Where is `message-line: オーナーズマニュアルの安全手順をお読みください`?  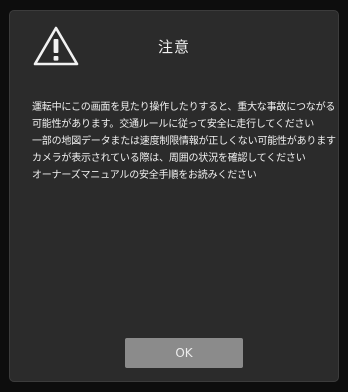 message-line: オーナーズマニュアルの安全手順をお読みください is located at coordinates (144, 175).